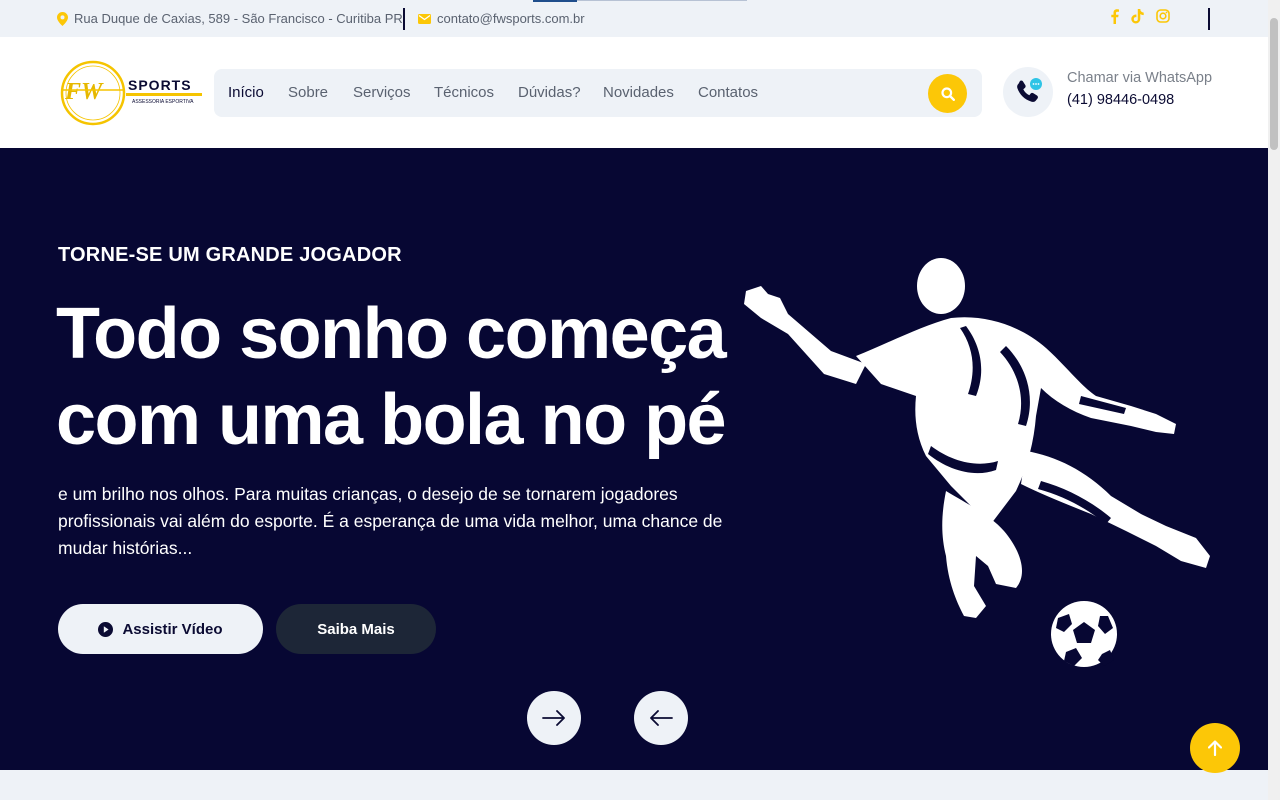 The image size is (1280, 800). I want to click on nav-item-contatos: Contatos, so click(728, 93).